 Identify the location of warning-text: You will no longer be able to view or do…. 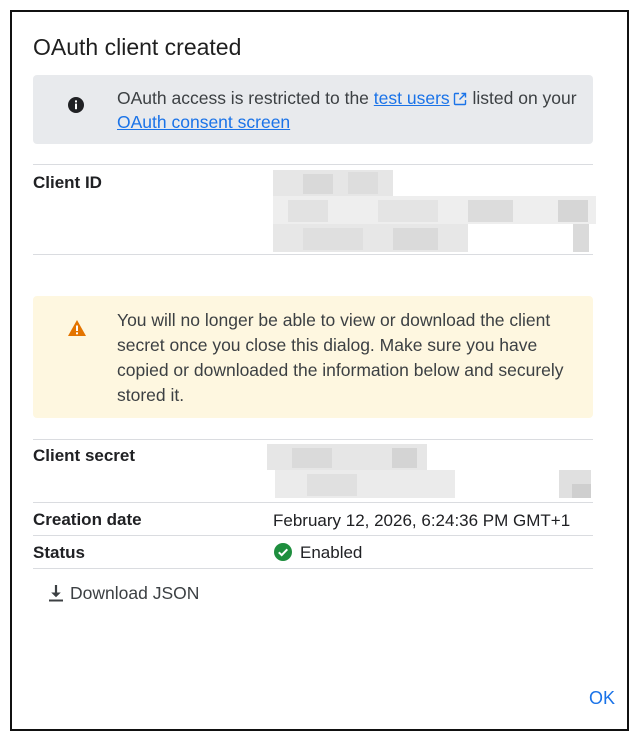
(340, 357).